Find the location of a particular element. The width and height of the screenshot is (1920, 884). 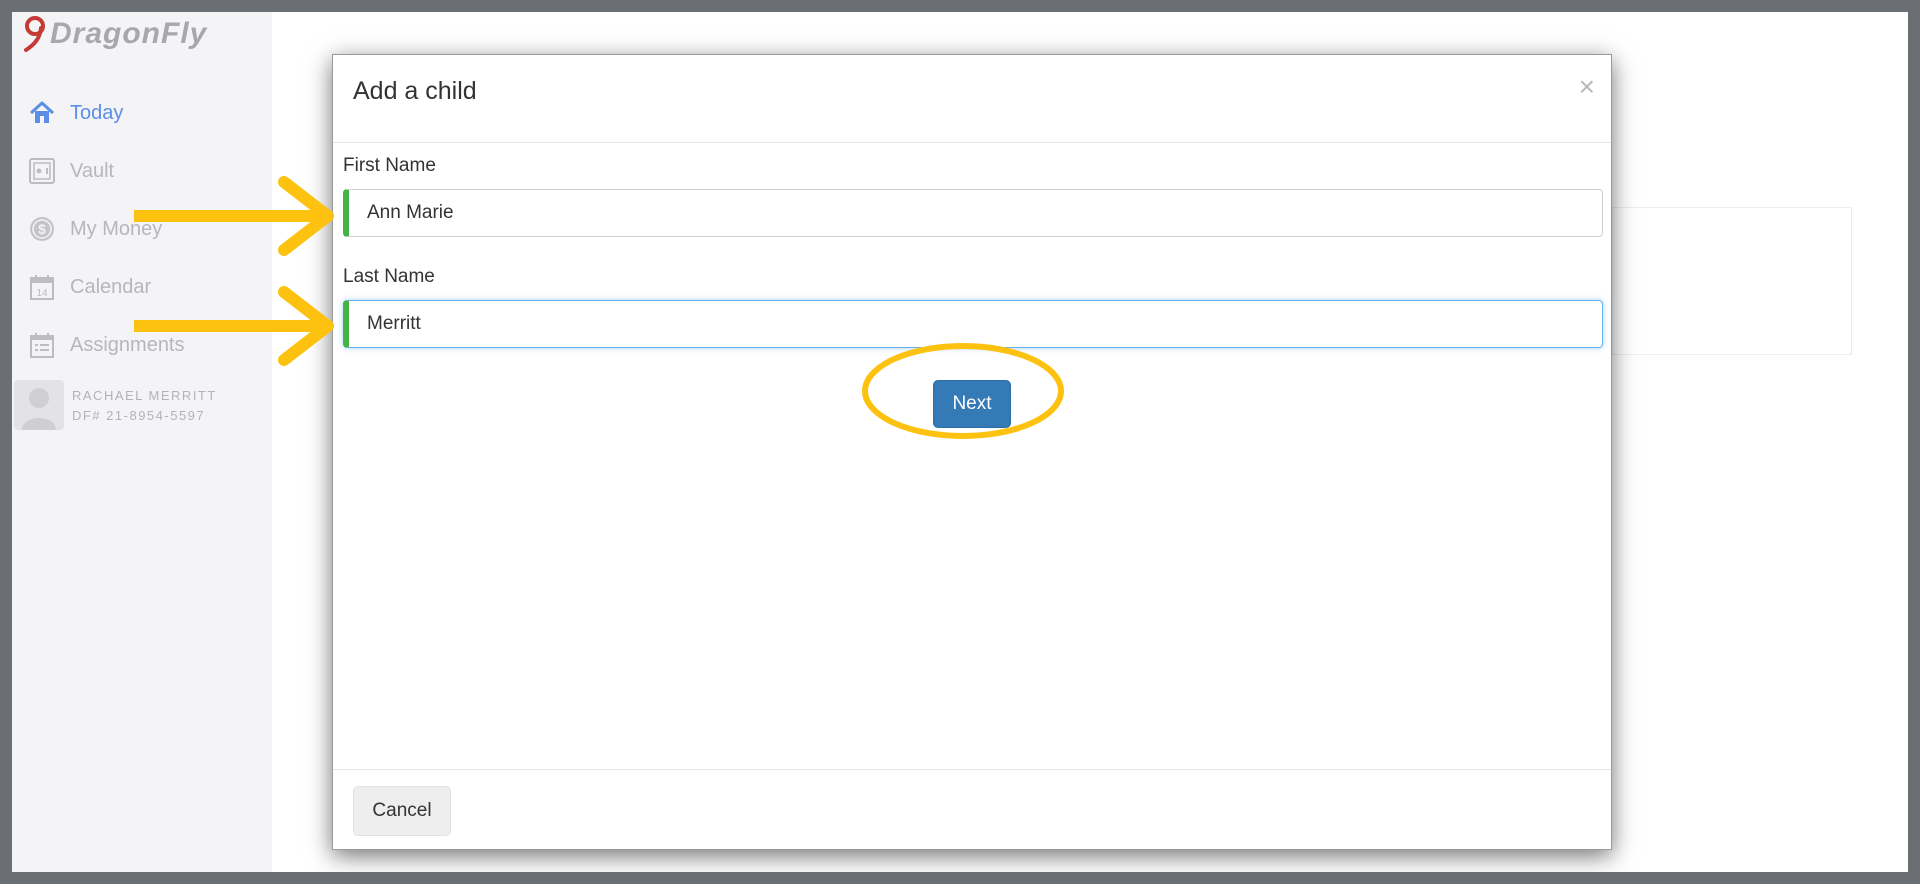

user-name: RACHAEL MERRITT is located at coordinates (144, 395).